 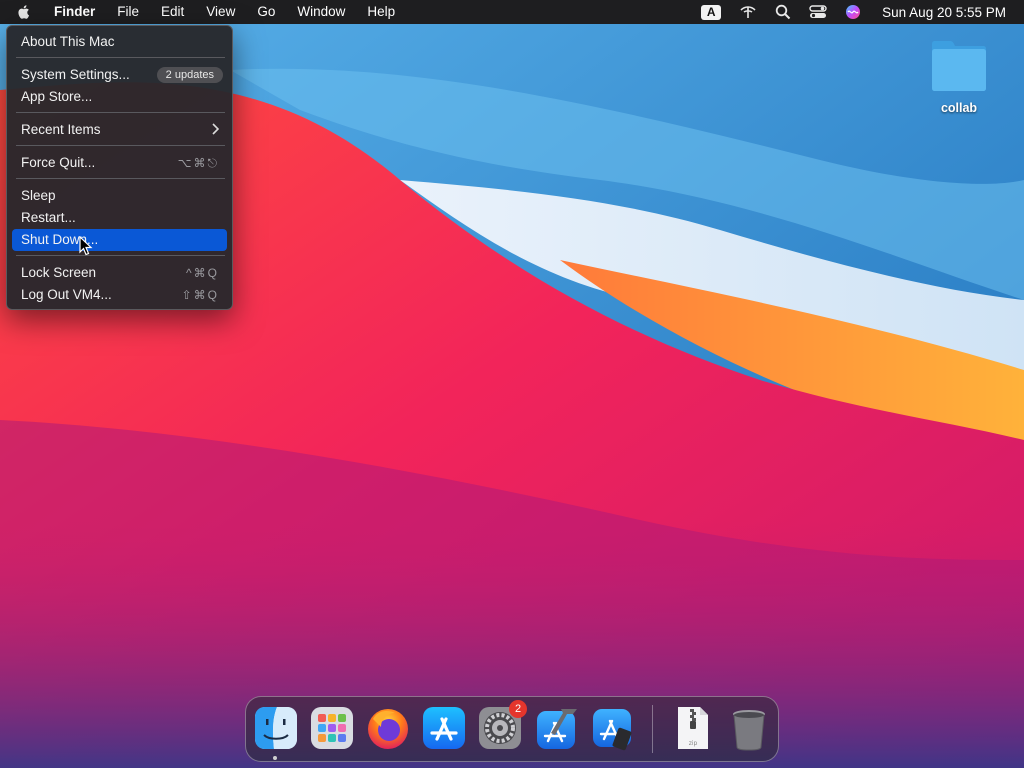 I want to click on trash-icon, so click(x=749, y=730).